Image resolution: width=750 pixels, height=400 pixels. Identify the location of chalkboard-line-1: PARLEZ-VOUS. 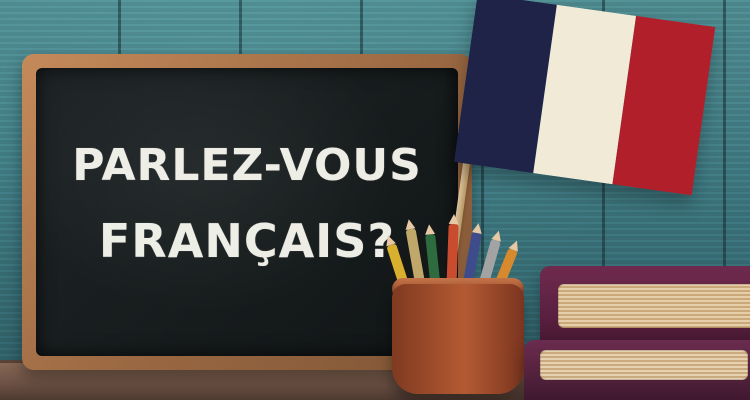
(247, 165).